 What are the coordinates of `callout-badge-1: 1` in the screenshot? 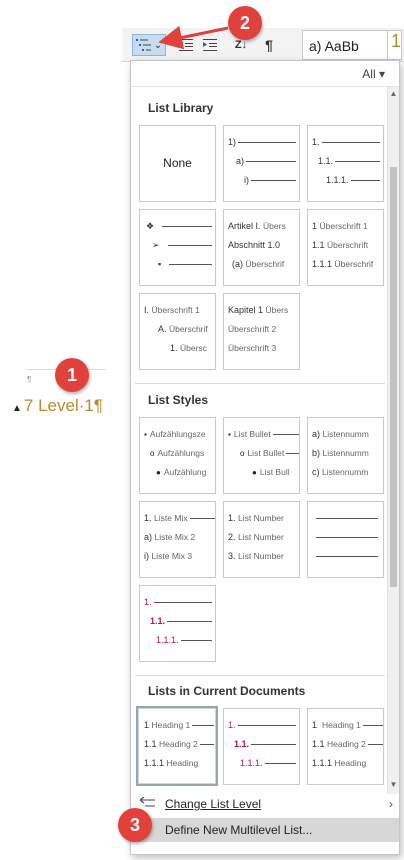 It's located at (72, 375).